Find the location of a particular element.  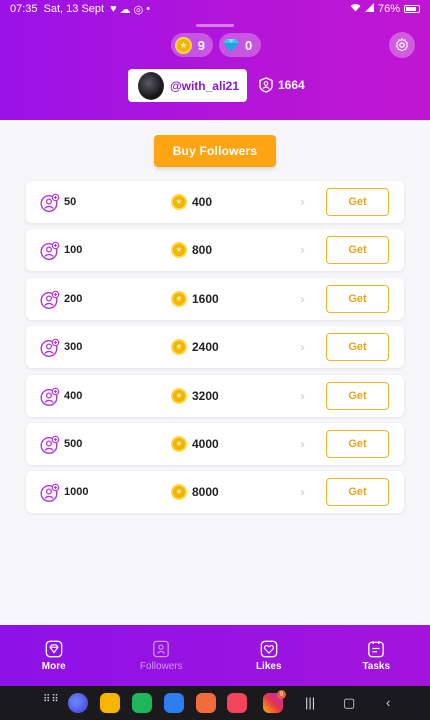

camera-app-icon is located at coordinates (237, 703).